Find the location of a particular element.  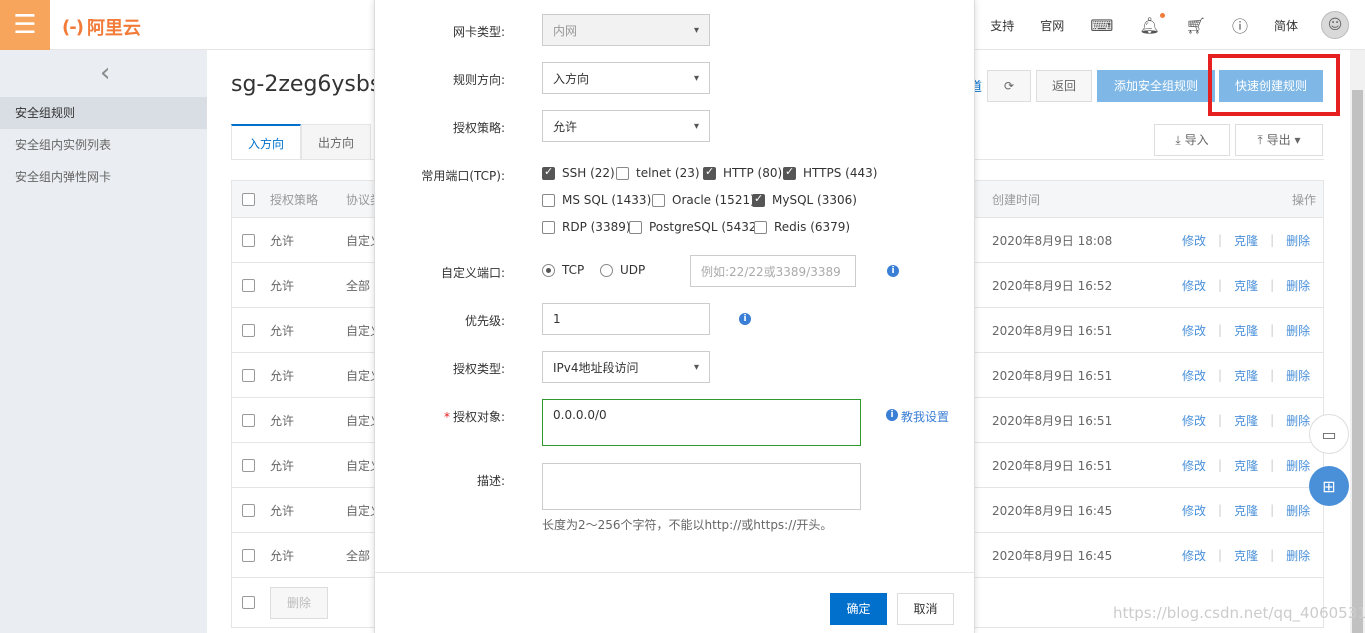

nic-type-value: 内网 is located at coordinates (565, 30).